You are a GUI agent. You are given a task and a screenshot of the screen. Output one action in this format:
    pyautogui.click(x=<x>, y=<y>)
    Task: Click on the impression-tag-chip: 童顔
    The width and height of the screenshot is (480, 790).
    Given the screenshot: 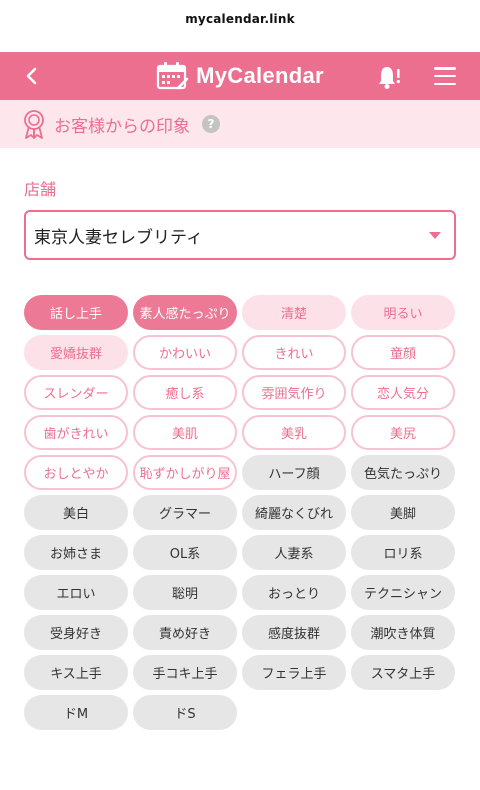 What is the action you would take?
    pyautogui.click(x=403, y=352)
    